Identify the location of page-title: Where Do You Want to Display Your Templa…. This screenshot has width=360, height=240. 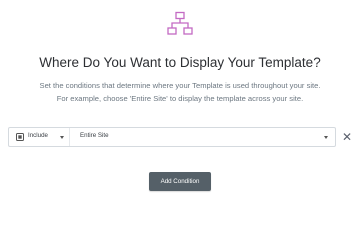
(180, 62).